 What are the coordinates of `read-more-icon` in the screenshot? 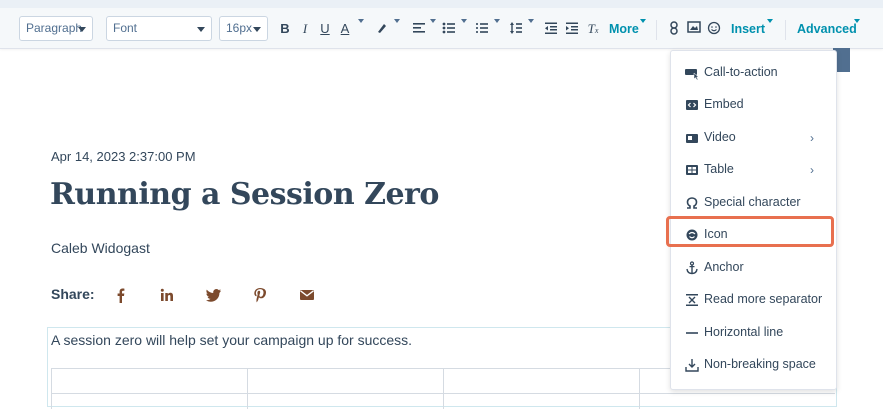 It's located at (692, 300).